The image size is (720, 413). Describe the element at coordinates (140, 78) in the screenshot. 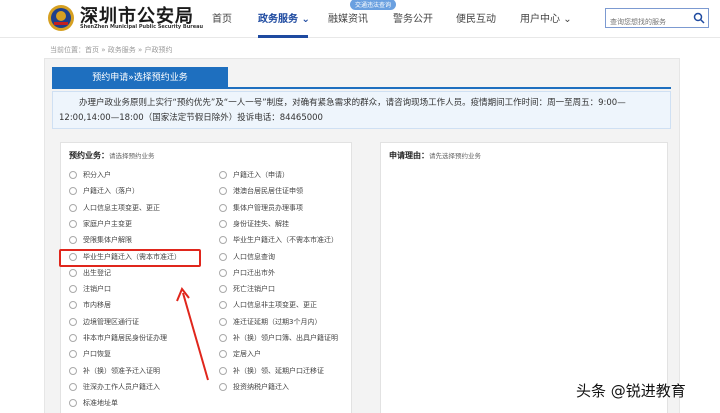

I see `tab-appointment-apply: 预约申请»选择预约业务` at that location.